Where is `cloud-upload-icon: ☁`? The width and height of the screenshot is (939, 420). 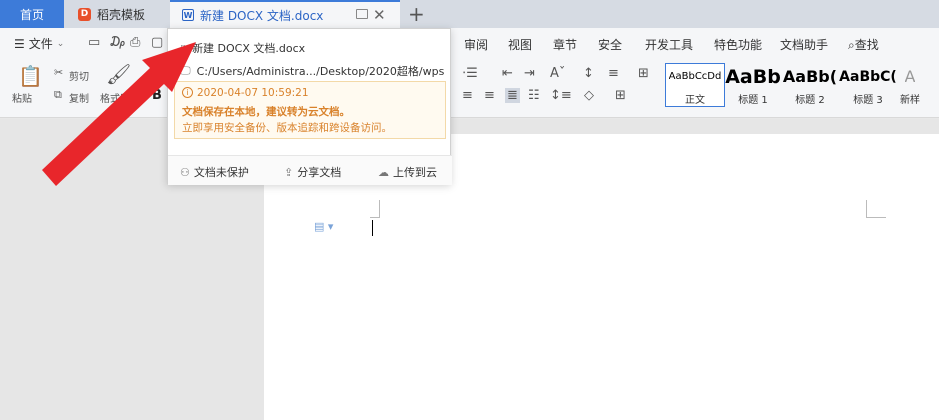
cloud-upload-icon: ☁ is located at coordinates (383, 172).